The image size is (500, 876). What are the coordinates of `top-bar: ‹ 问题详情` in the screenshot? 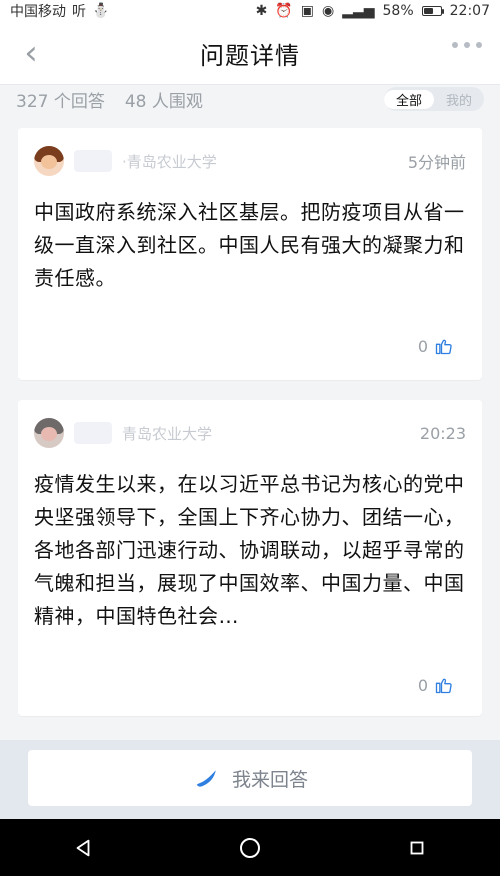 It's located at (250, 53).